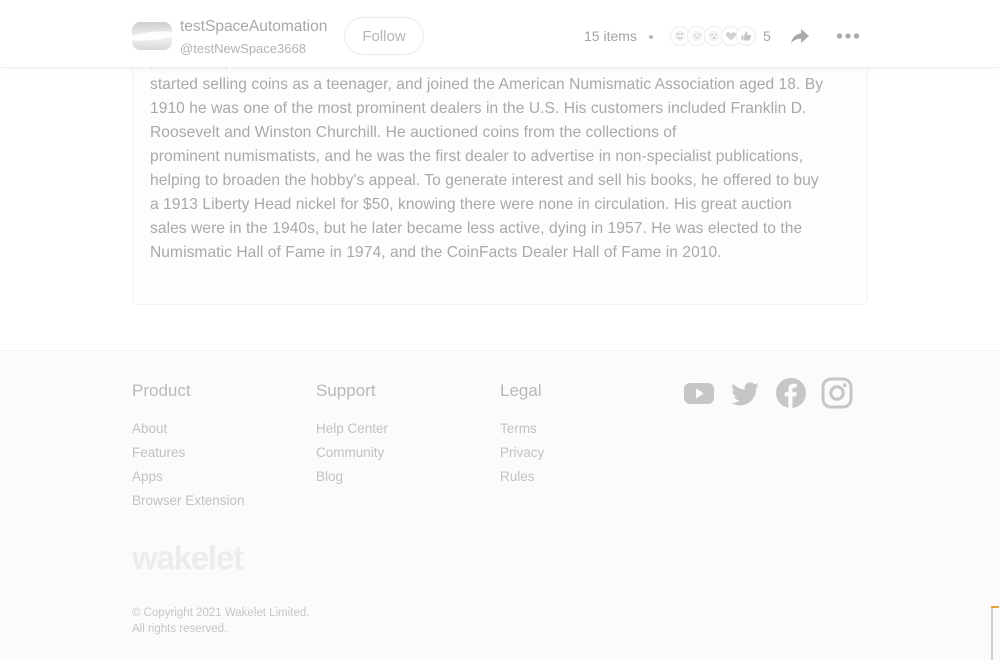  What do you see at coordinates (791, 393) in the screenshot?
I see `facebook-icon` at bounding box center [791, 393].